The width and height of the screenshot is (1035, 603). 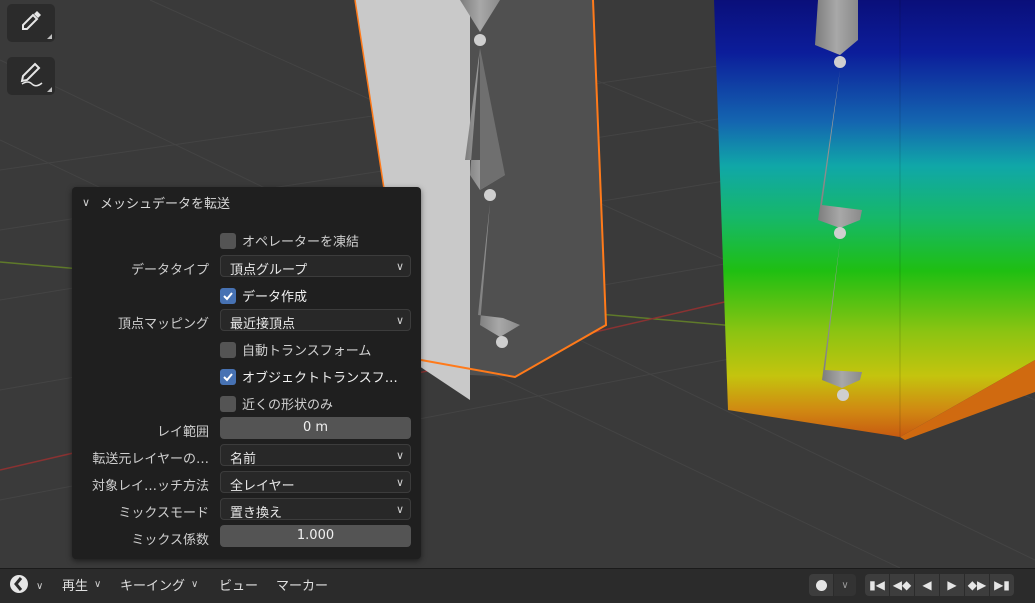 I want to click on play-reverse-icon: ◀, so click(x=927, y=585).